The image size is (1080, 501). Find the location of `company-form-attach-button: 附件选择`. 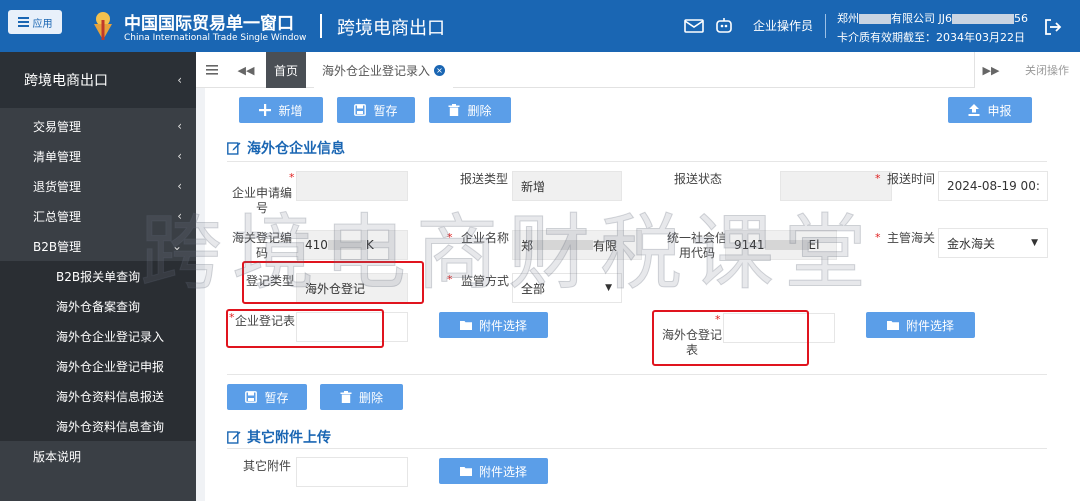

company-form-attach-button: 附件选择 is located at coordinates (493, 325).